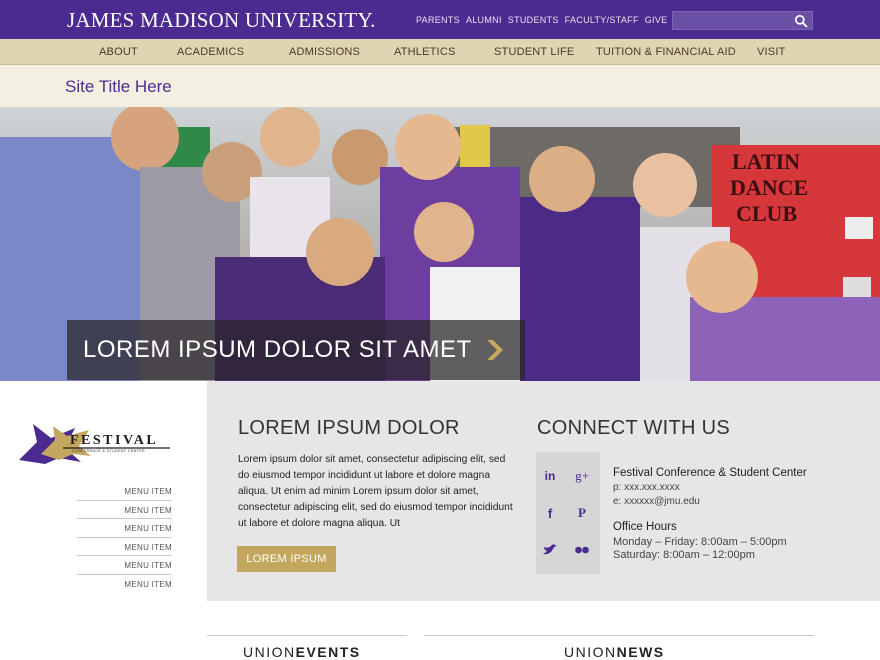  What do you see at coordinates (582, 513) in the screenshot?
I see `pinterest-icon: P` at bounding box center [582, 513].